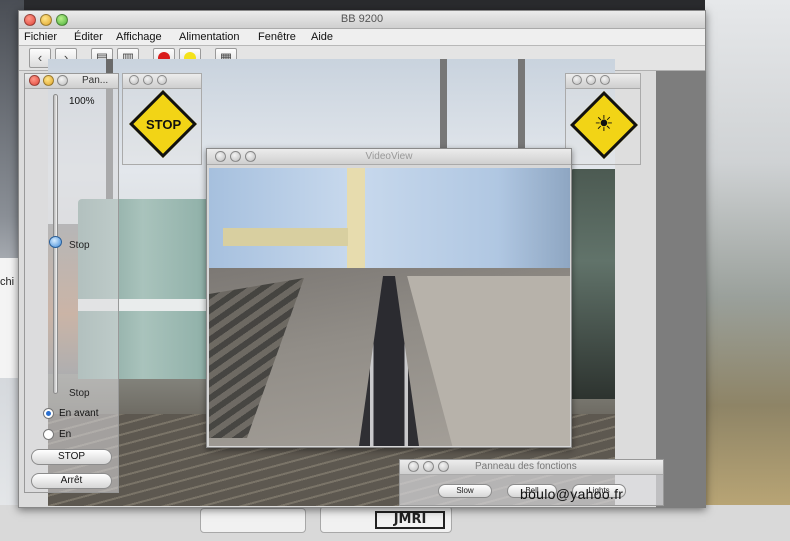 The height and width of the screenshot is (541, 790). What do you see at coordinates (572, 494) in the screenshot?
I see `watermark-text: boulo@yahoo.fr` at bounding box center [572, 494].